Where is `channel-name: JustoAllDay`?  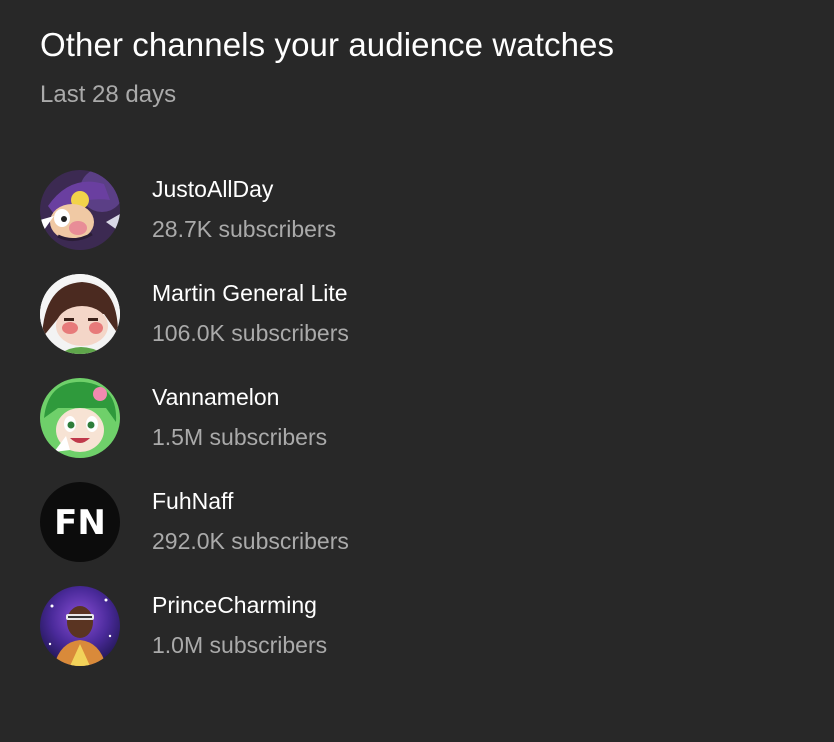
channel-name: JustoAllDay is located at coordinates (212, 189).